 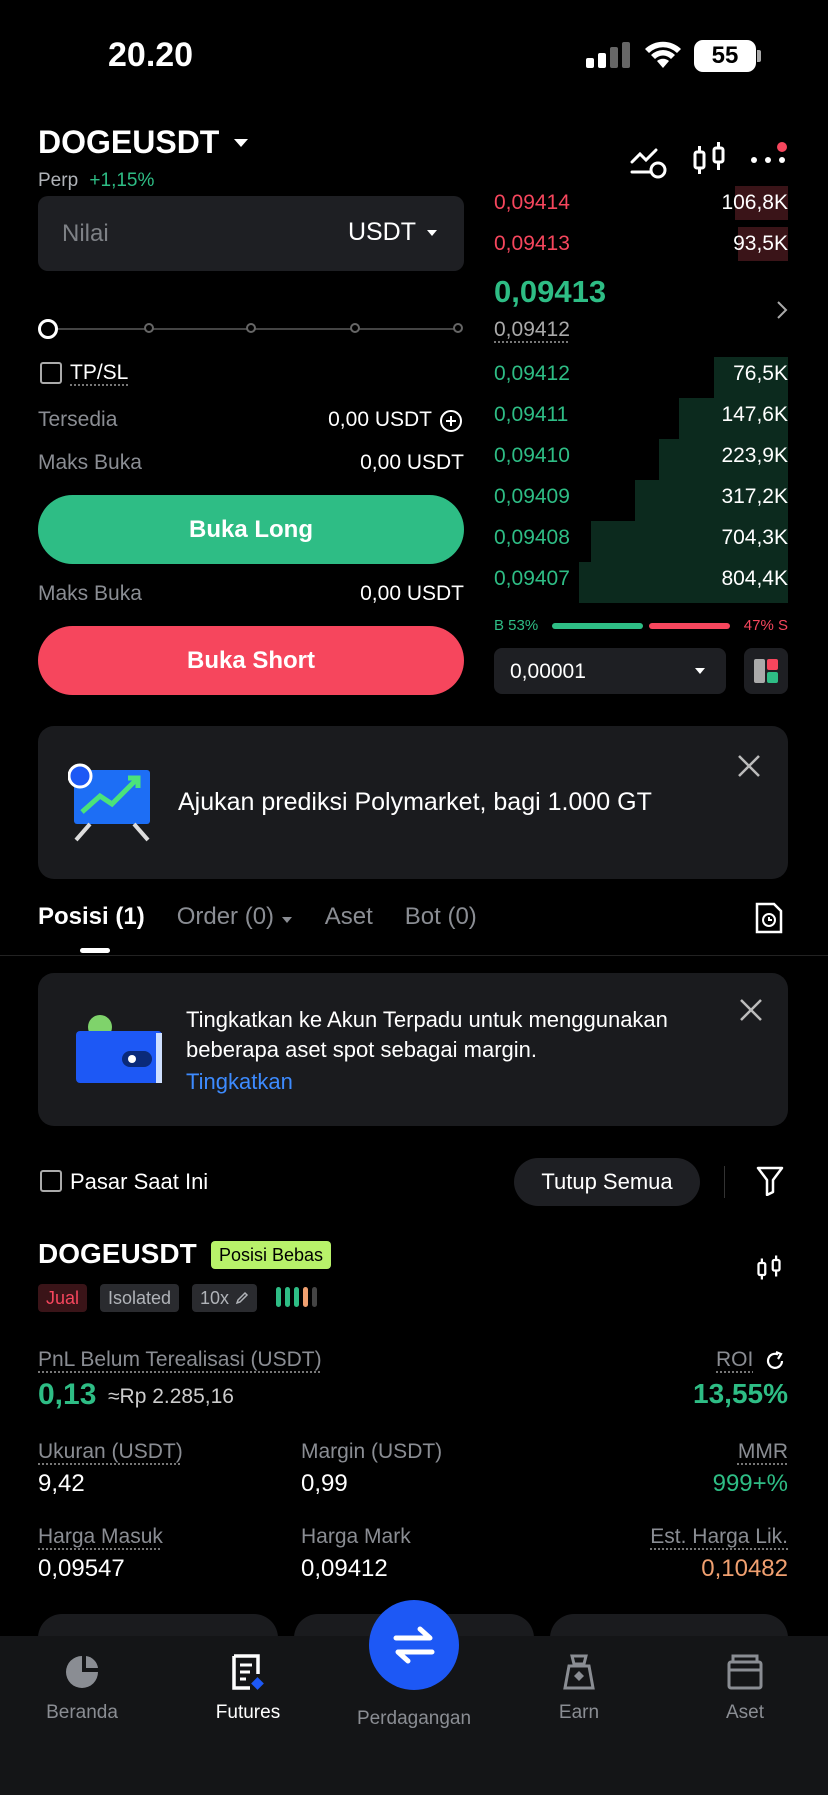 I want to click on entry-price-label: Harga Masuk, so click(x=100, y=1537).